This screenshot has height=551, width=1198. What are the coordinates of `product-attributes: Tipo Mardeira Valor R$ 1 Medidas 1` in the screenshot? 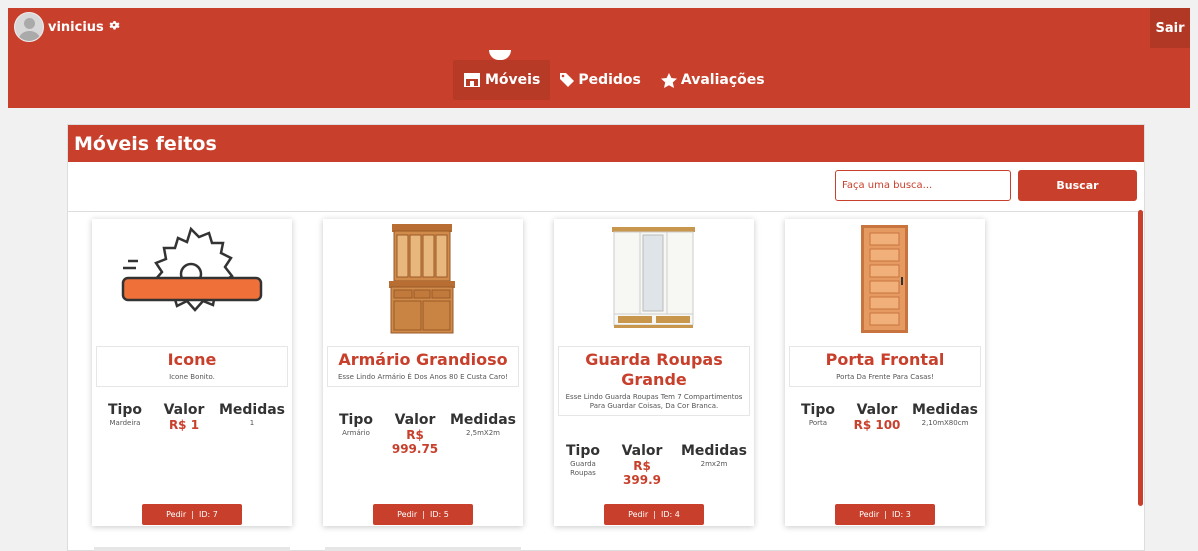 It's located at (193, 417).